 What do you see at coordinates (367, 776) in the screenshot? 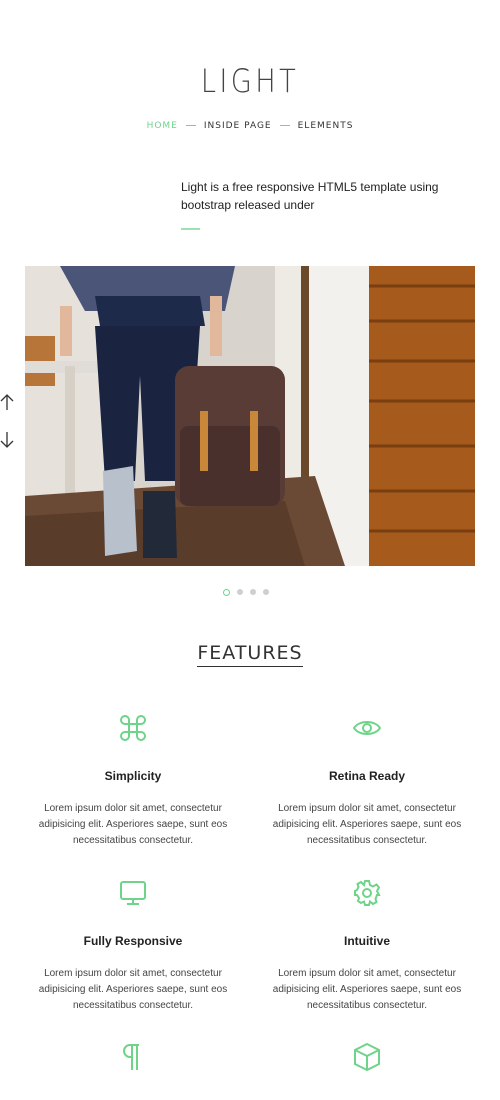
I see `feature-title: Retina Ready` at bounding box center [367, 776].